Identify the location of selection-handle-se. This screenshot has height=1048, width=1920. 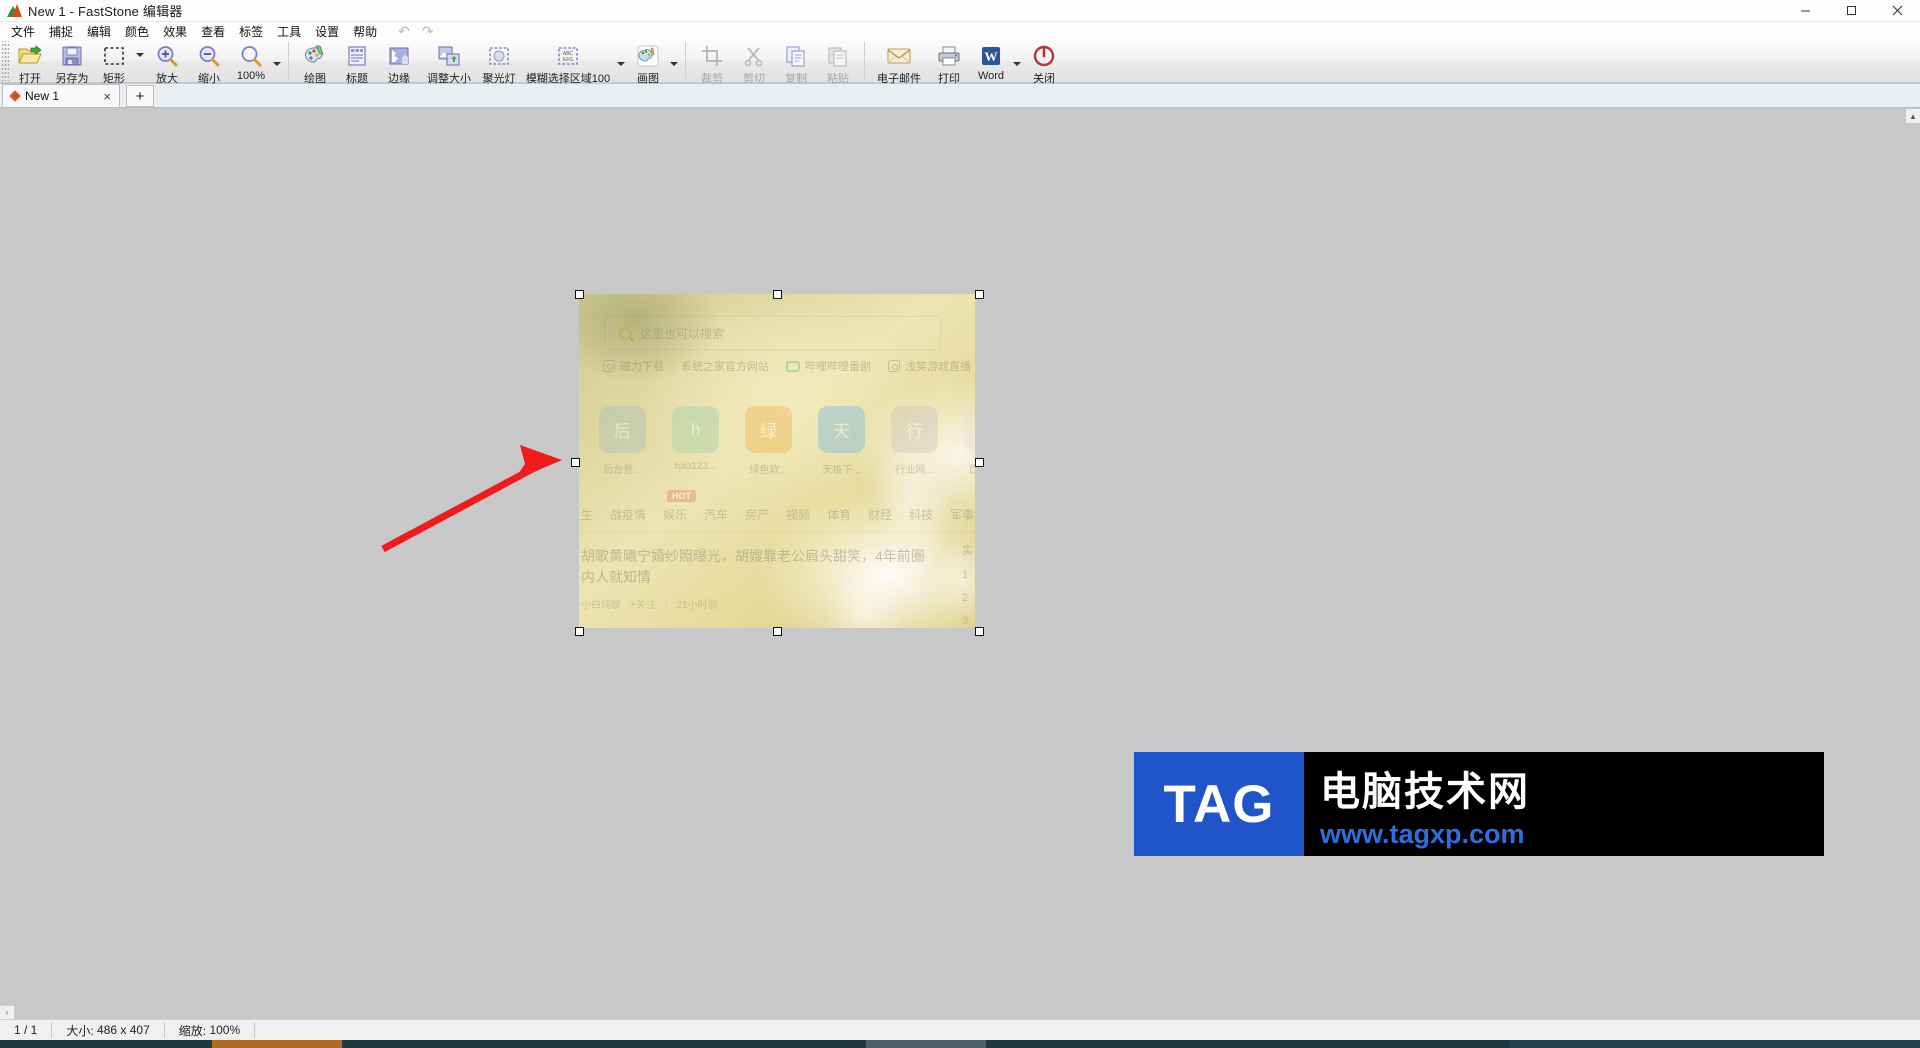
(979, 631).